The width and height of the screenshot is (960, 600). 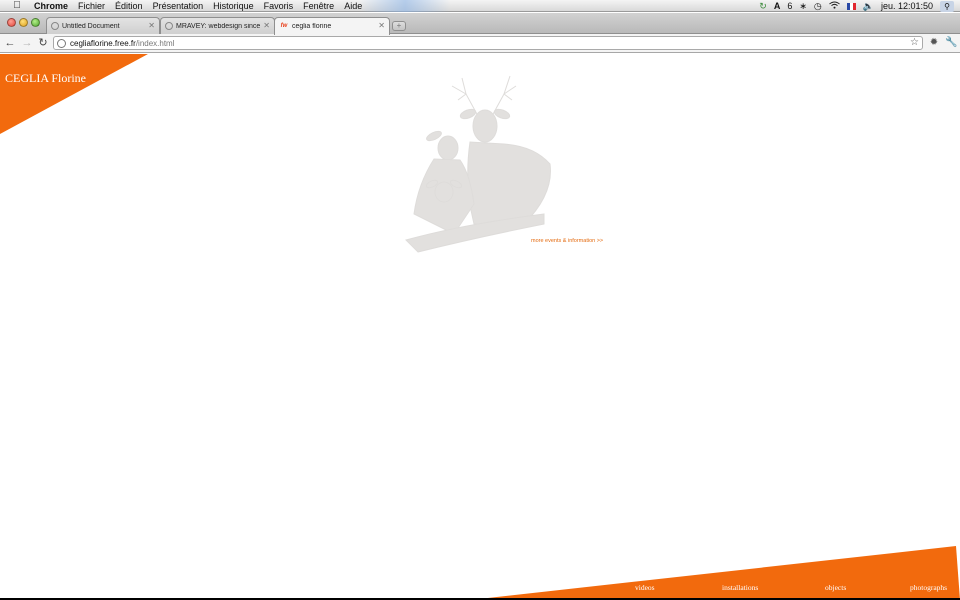 I want to click on url-domain: cegliaflorine.free.fr, so click(x=103, y=43).